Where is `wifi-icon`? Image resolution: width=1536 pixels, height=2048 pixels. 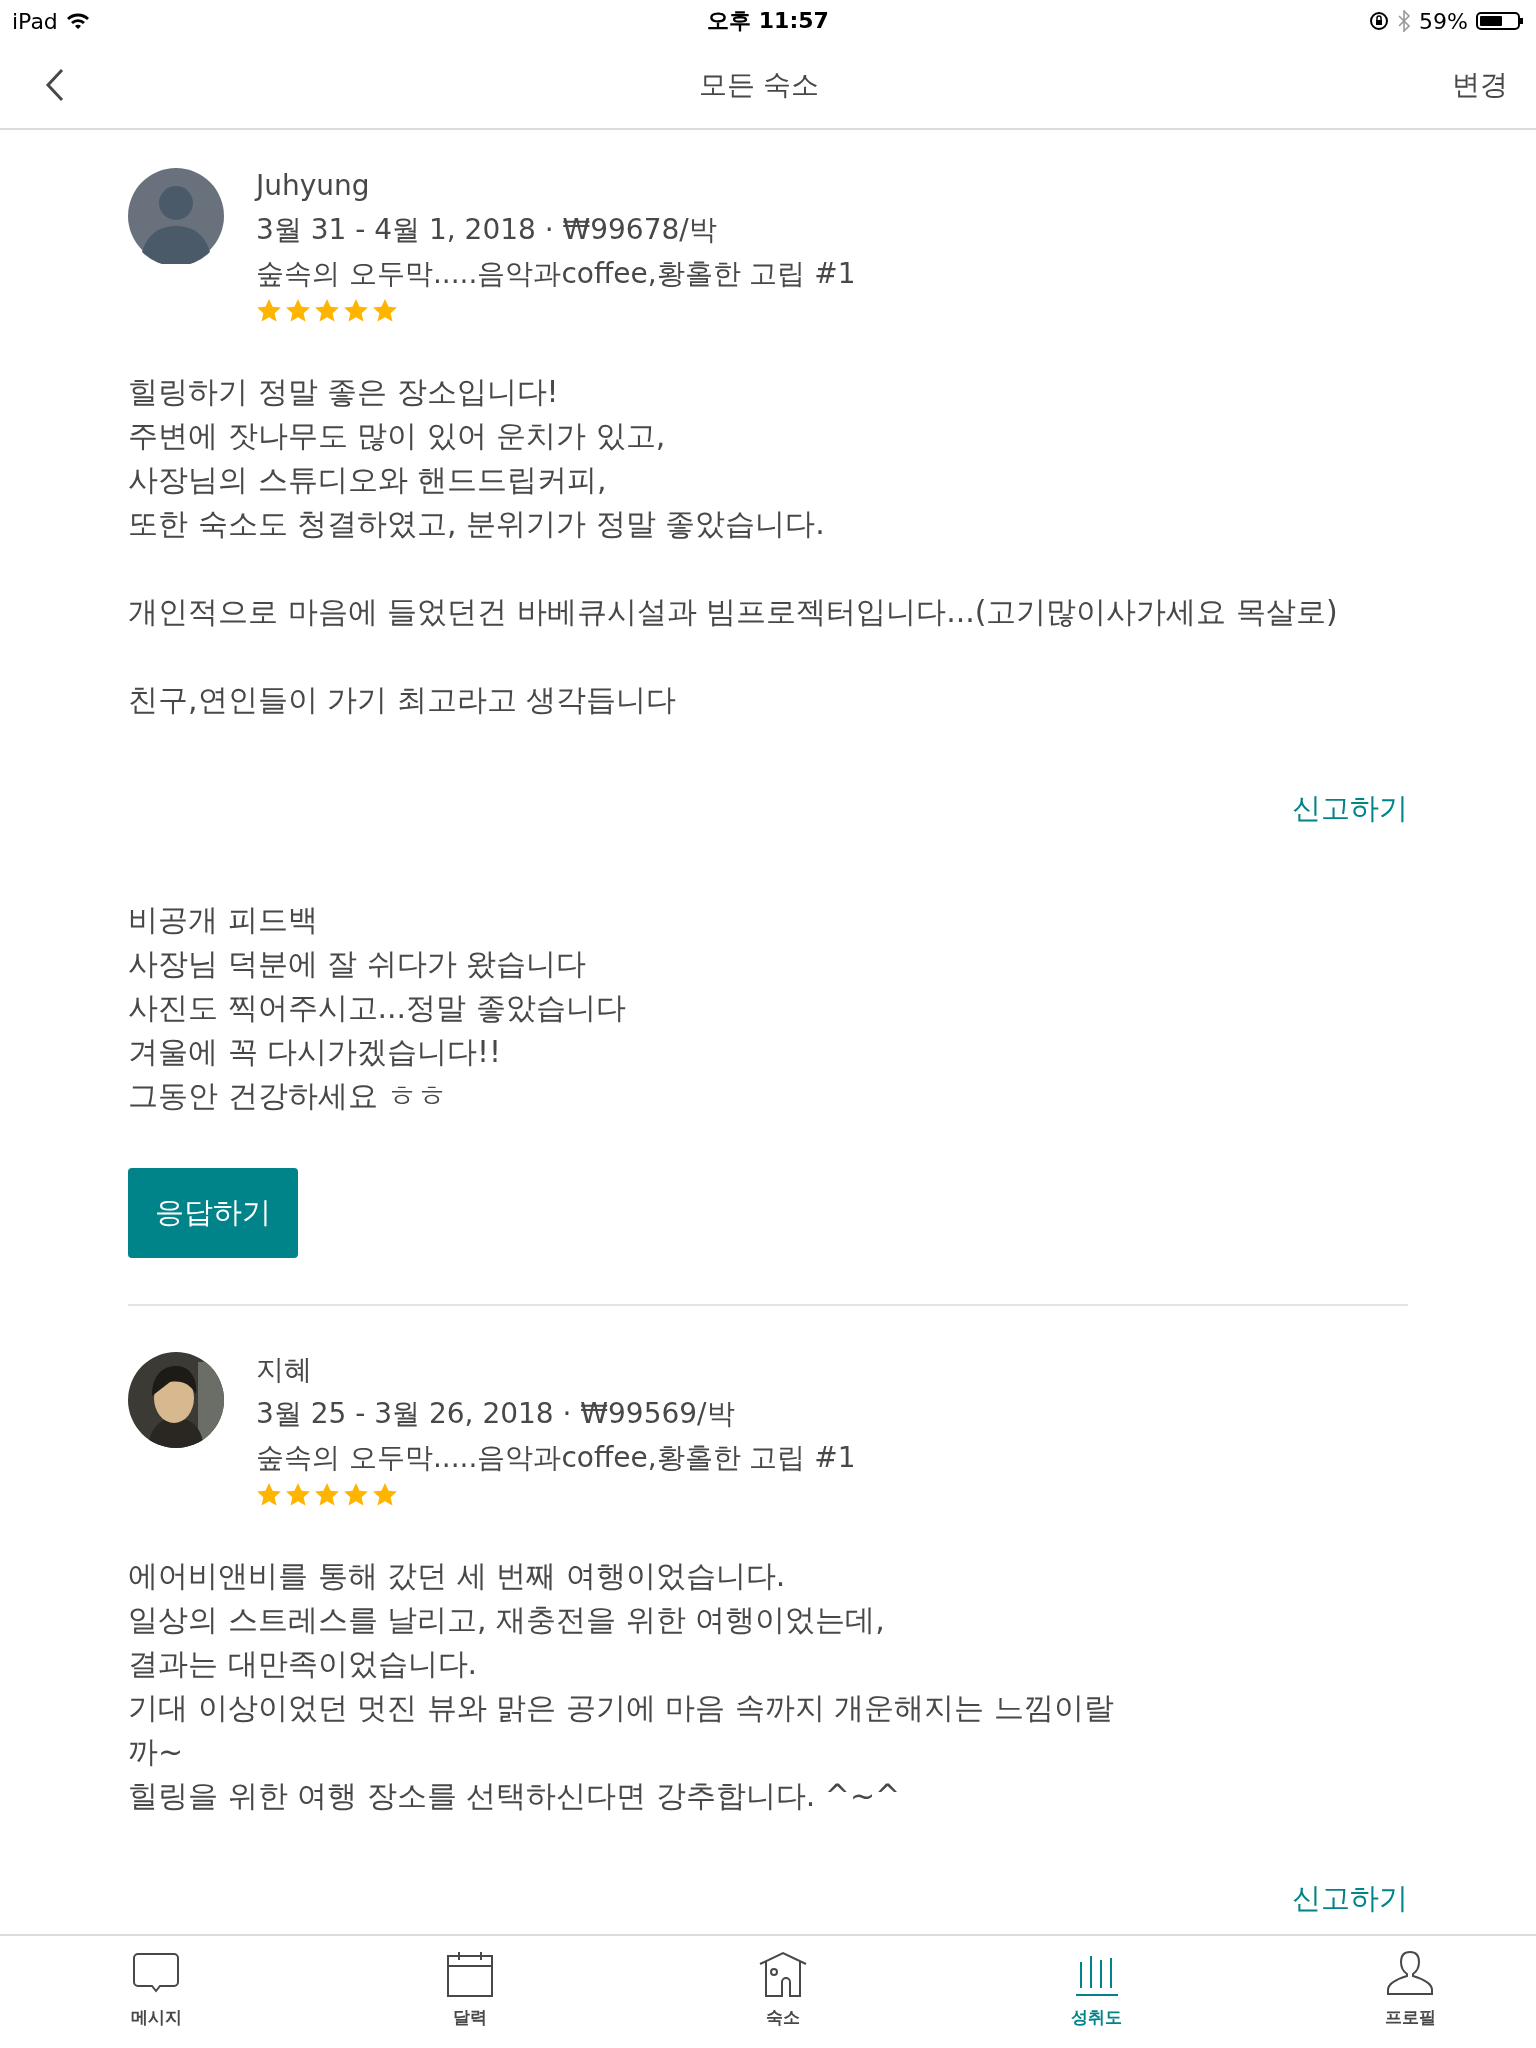 wifi-icon is located at coordinates (77, 21).